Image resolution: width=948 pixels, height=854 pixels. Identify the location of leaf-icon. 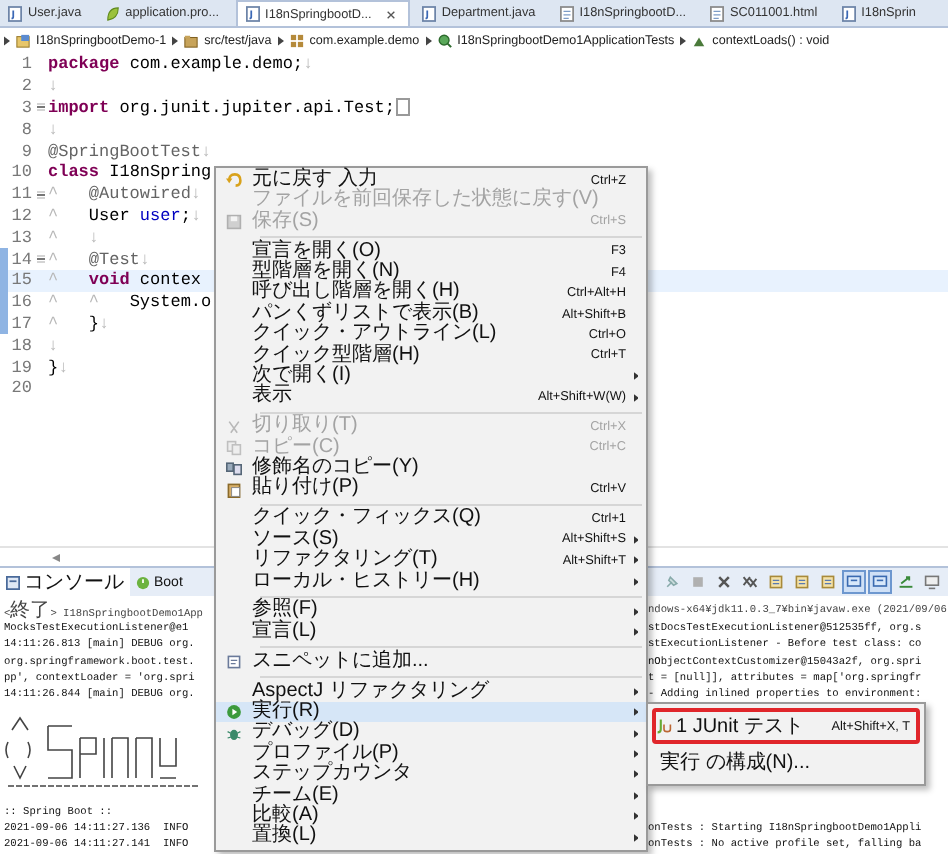
(112, 13).